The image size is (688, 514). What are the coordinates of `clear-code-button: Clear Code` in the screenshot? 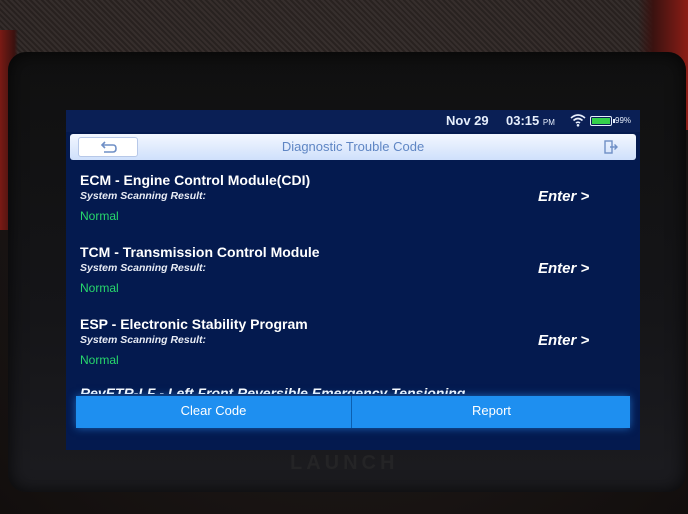 It's located at (214, 412).